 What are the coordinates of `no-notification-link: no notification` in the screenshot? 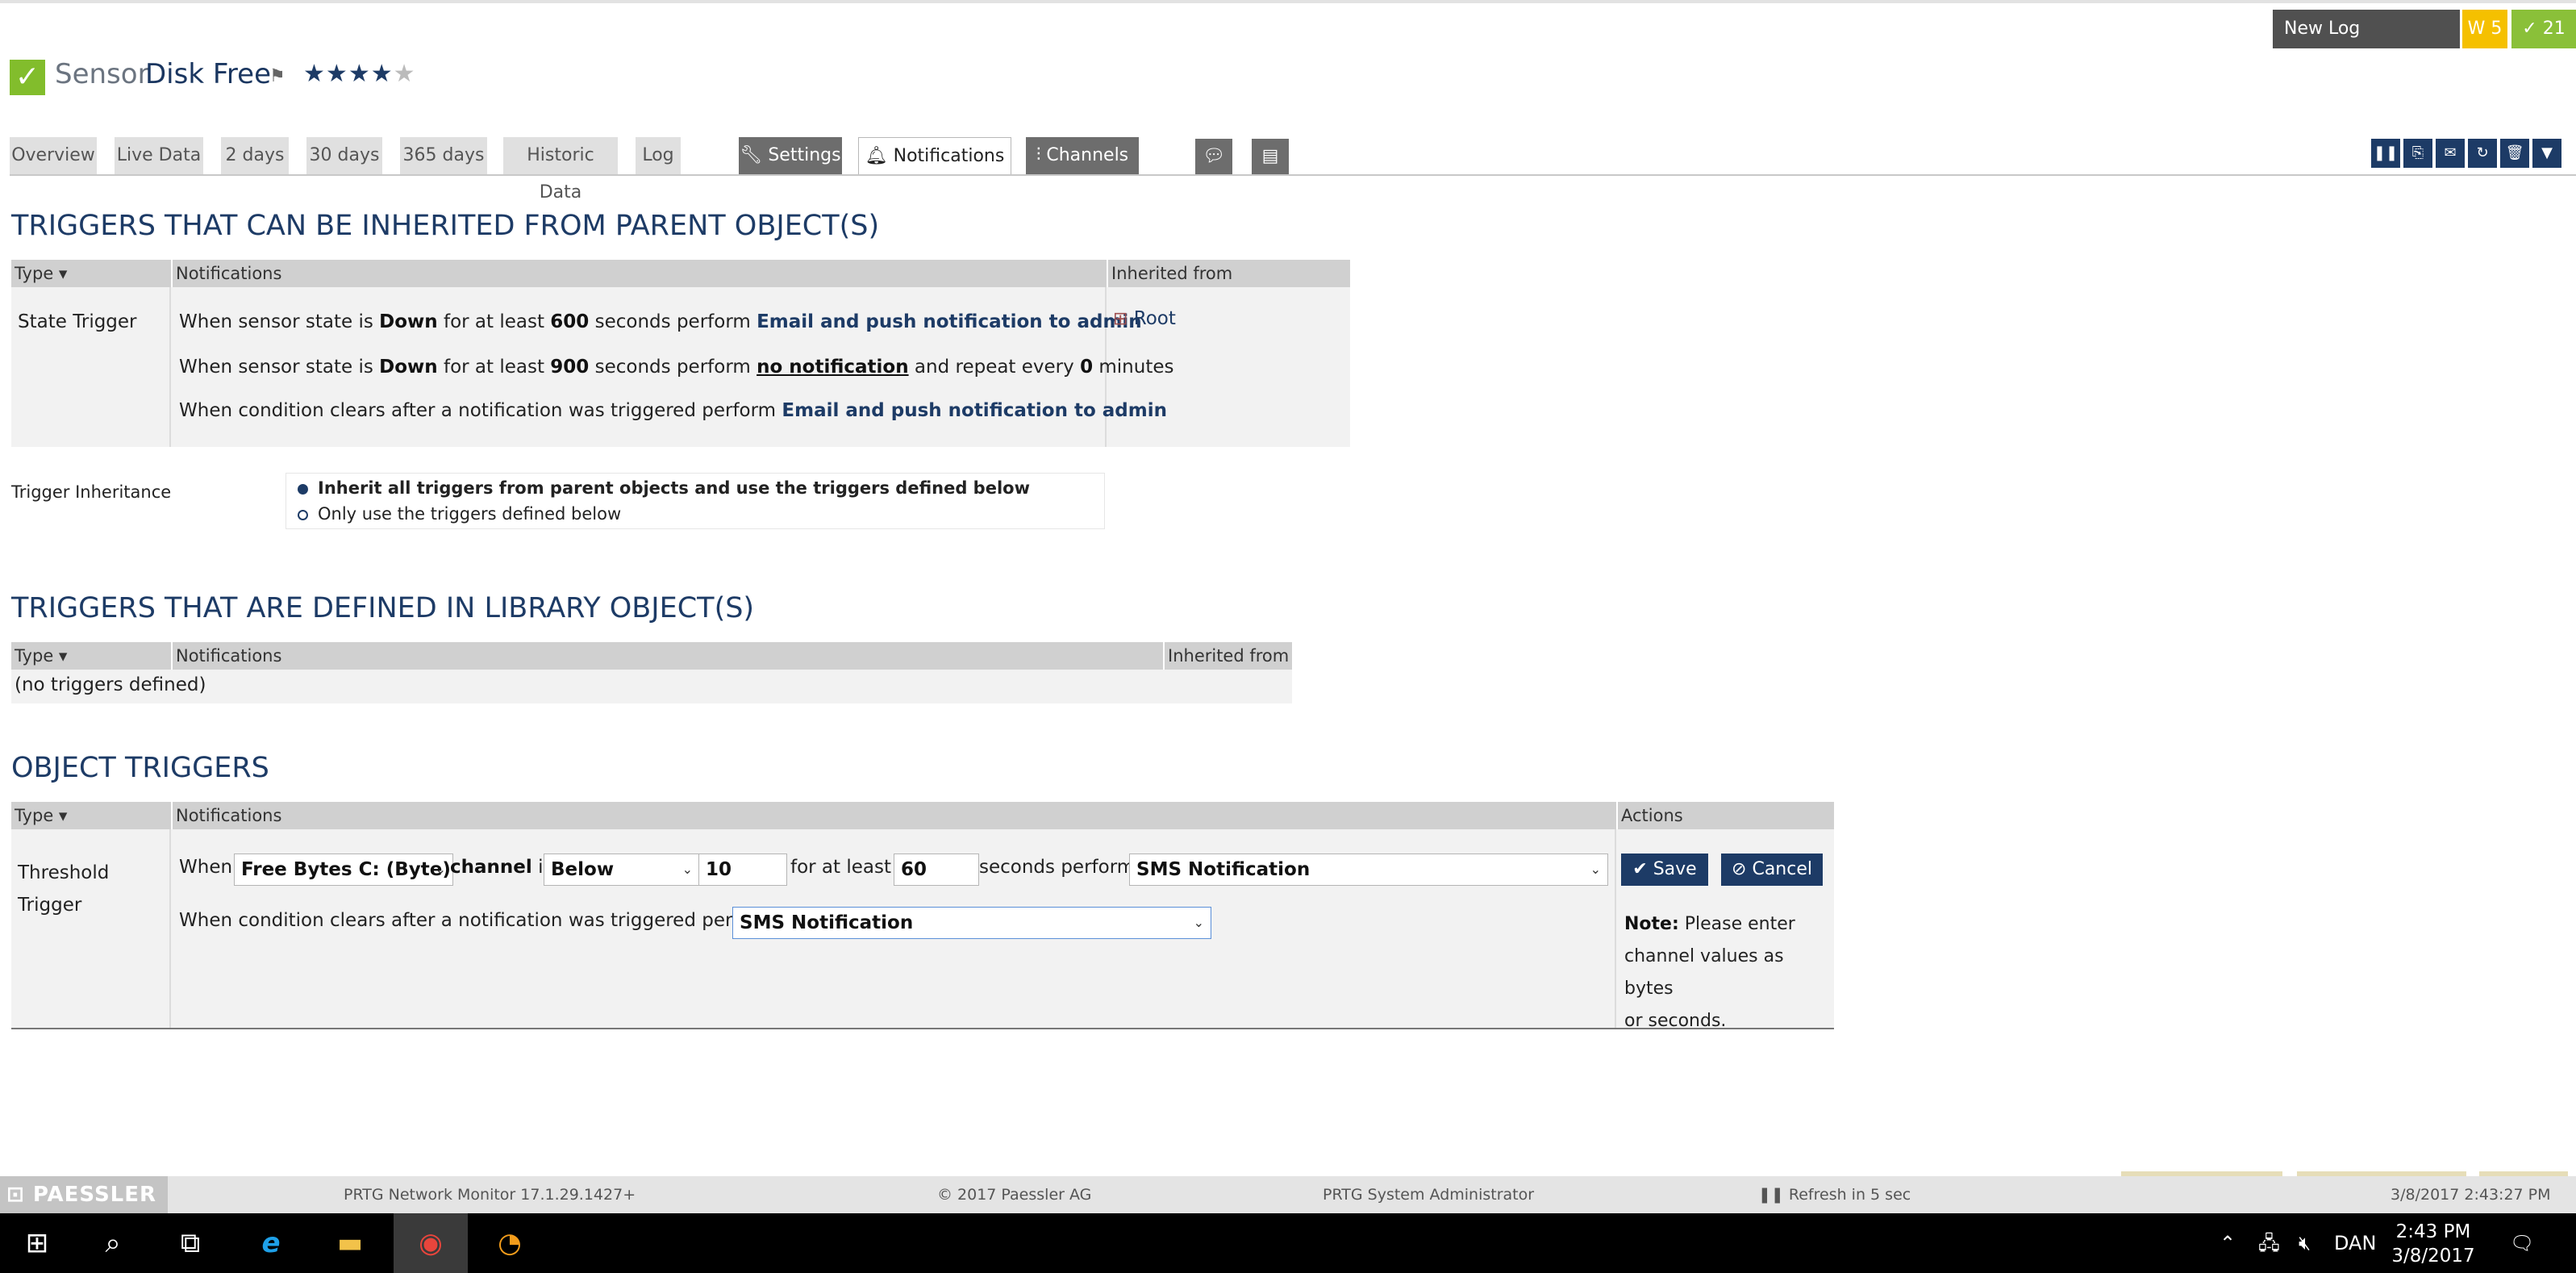 It's located at (833, 368).